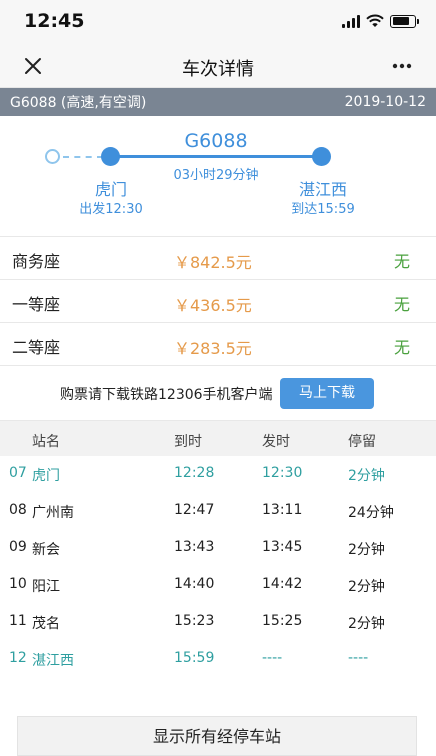 The image size is (436, 756). I want to click on stop-arrive: 14:40, so click(194, 584).